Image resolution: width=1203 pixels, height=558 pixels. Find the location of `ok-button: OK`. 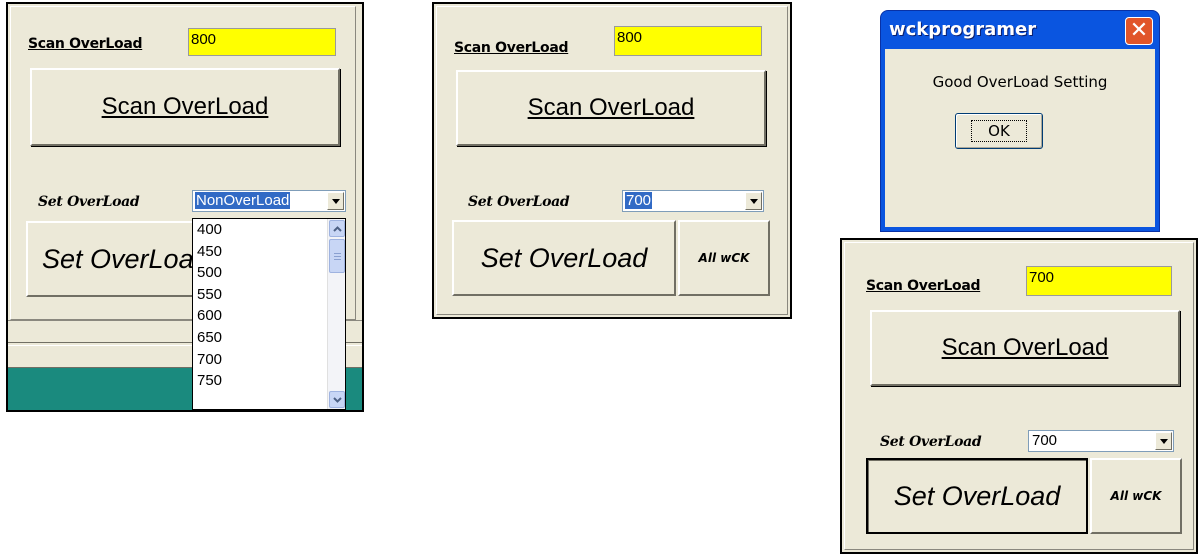

ok-button: OK is located at coordinates (999, 131).